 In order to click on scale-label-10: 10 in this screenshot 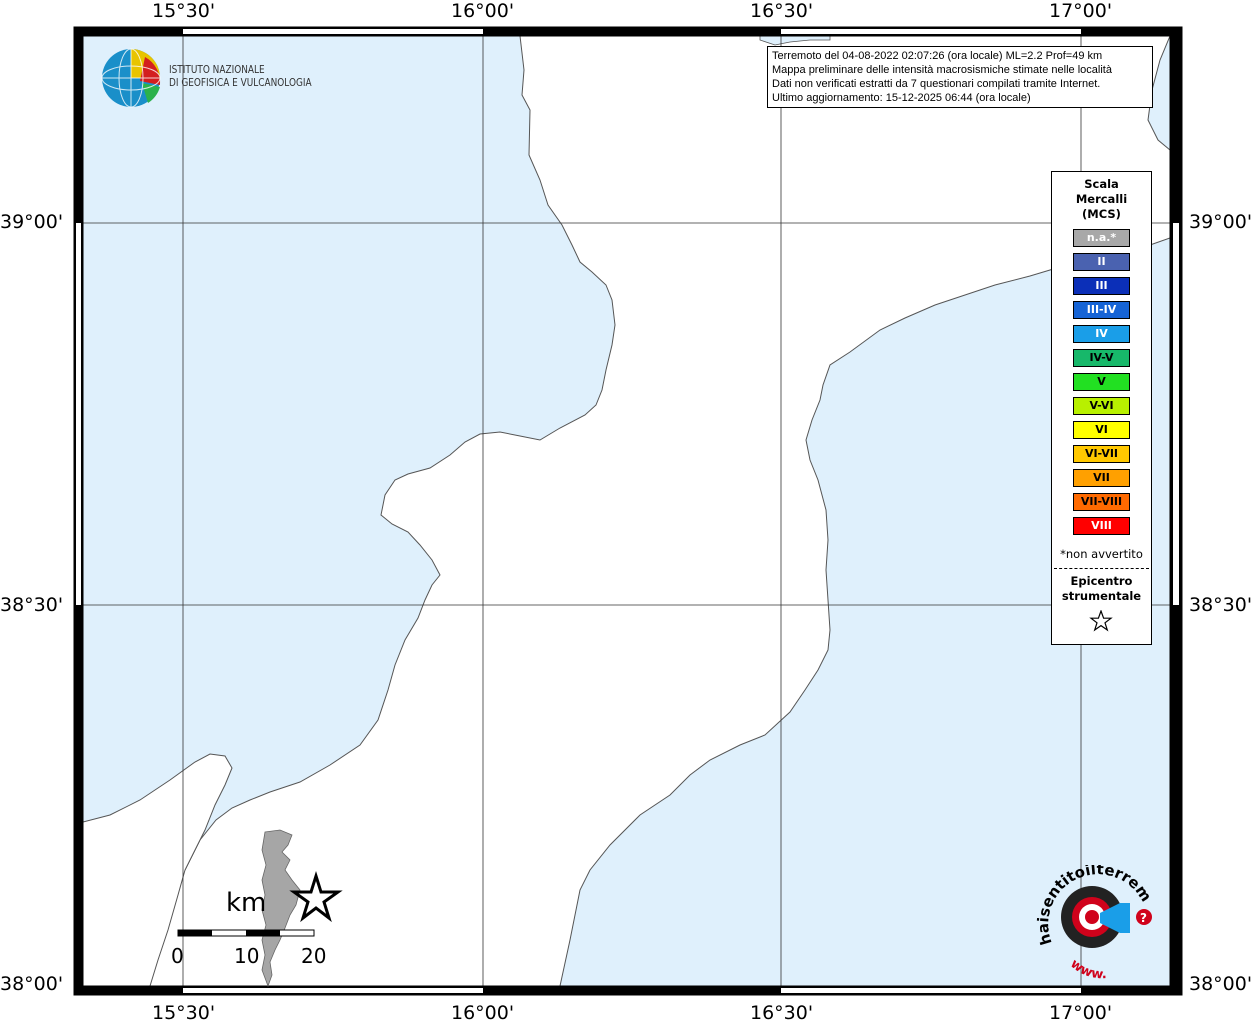, I will do `click(247, 956)`.